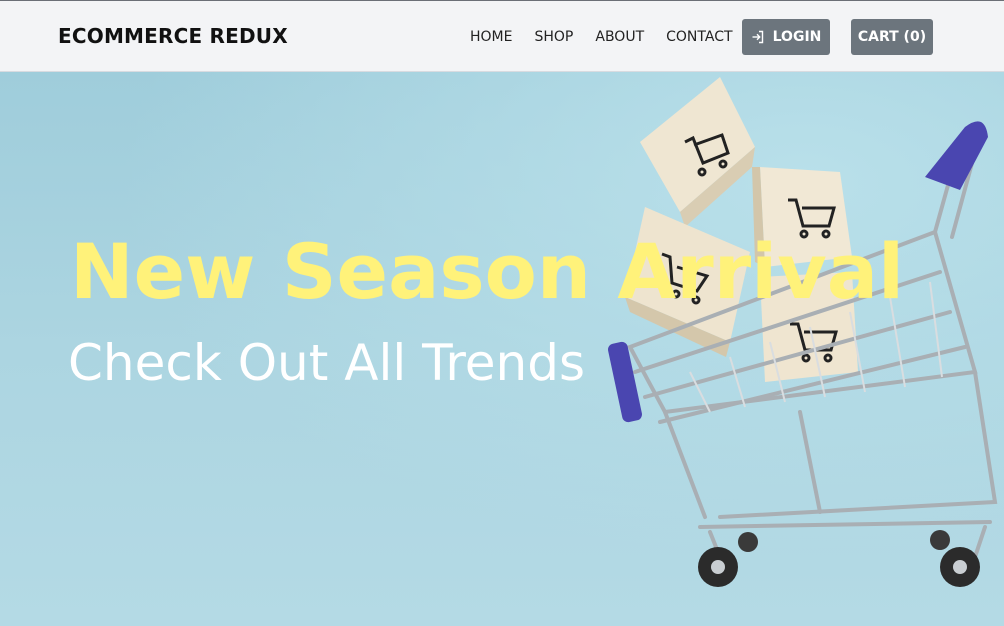 The image size is (1004, 626). What do you see at coordinates (797, 37) in the screenshot?
I see `login-label: LOGIN` at bounding box center [797, 37].